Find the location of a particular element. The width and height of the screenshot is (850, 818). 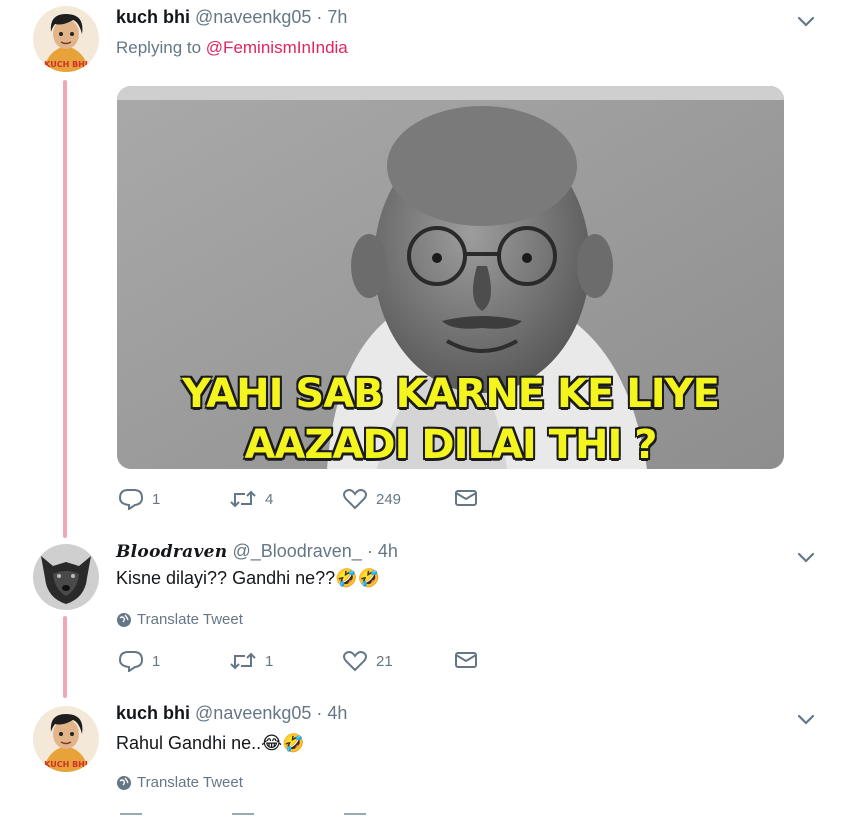

replying-to: Replying to @FeminismInIndia is located at coordinates (232, 48).